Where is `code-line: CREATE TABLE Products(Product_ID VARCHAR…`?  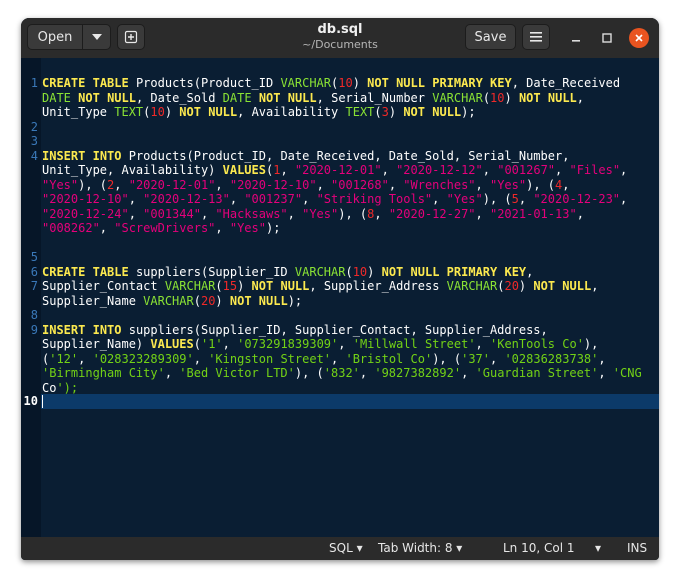 code-line: CREATE TABLE Products(Product_ID VARCHAR… is located at coordinates (331, 83).